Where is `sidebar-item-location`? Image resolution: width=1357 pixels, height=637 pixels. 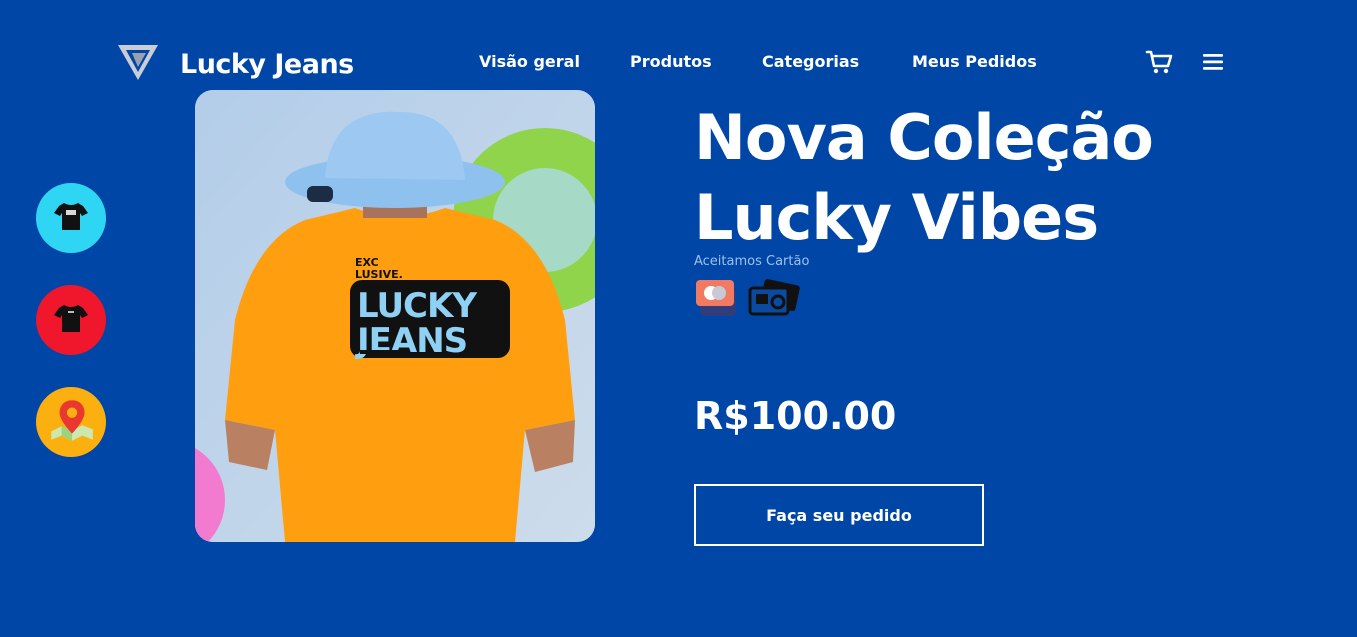
sidebar-item-location is located at coordinates (71, 422).